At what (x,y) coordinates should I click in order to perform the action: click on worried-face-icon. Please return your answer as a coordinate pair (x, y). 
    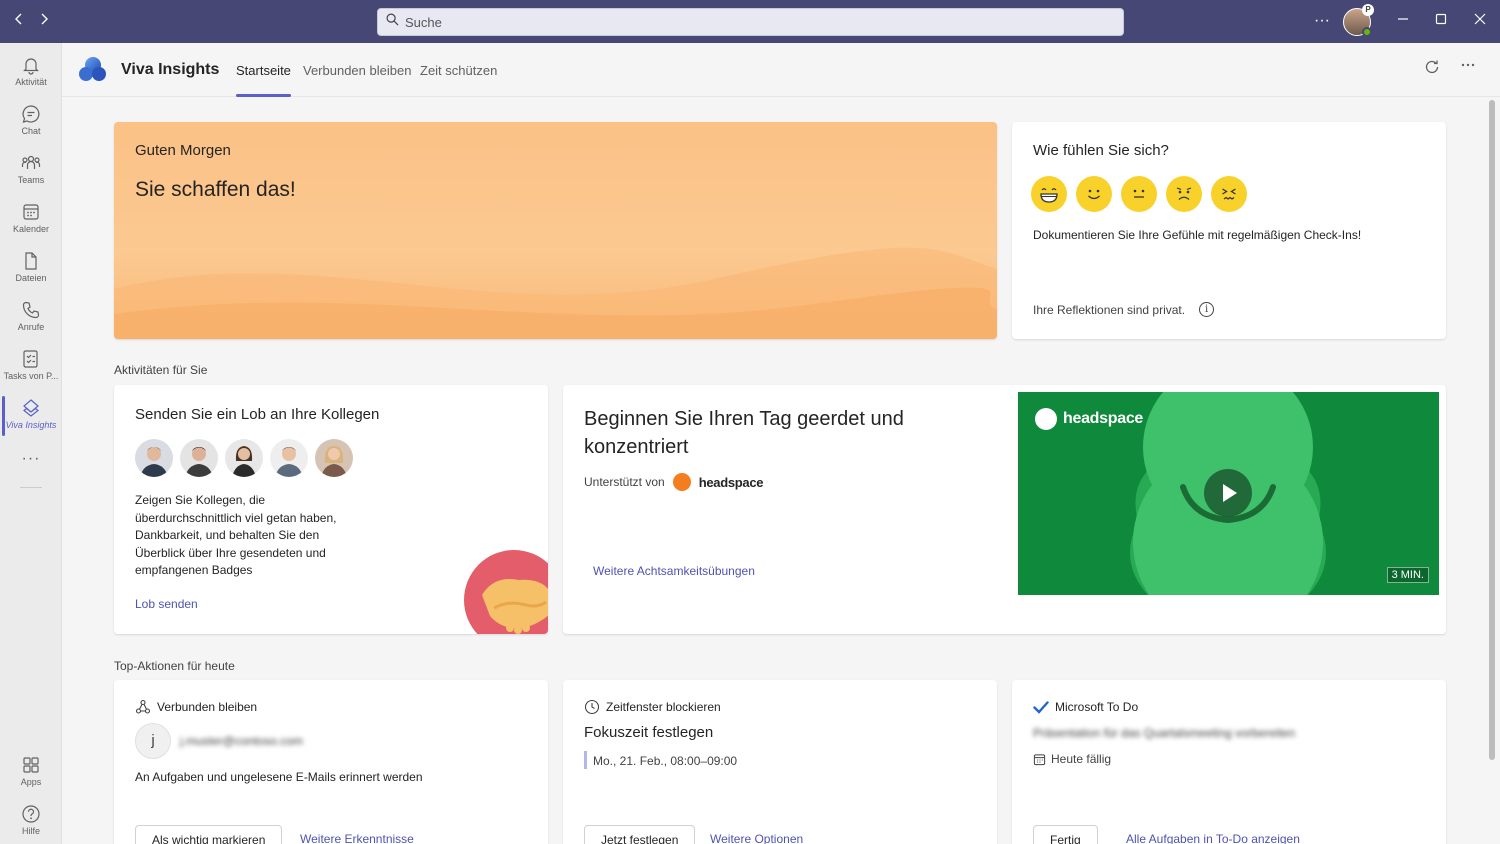
    Looking at the image, I should click on (1184, 194).